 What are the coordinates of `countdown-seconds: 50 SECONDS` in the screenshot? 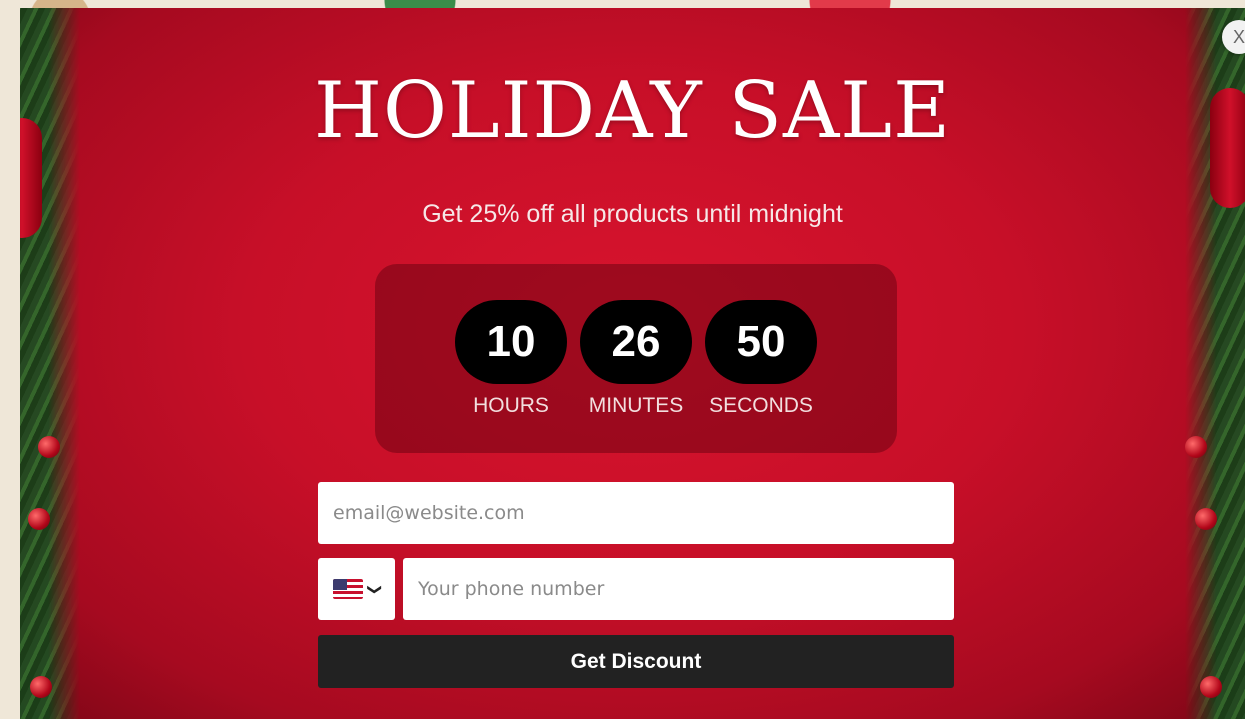 It's located at (761, 359).